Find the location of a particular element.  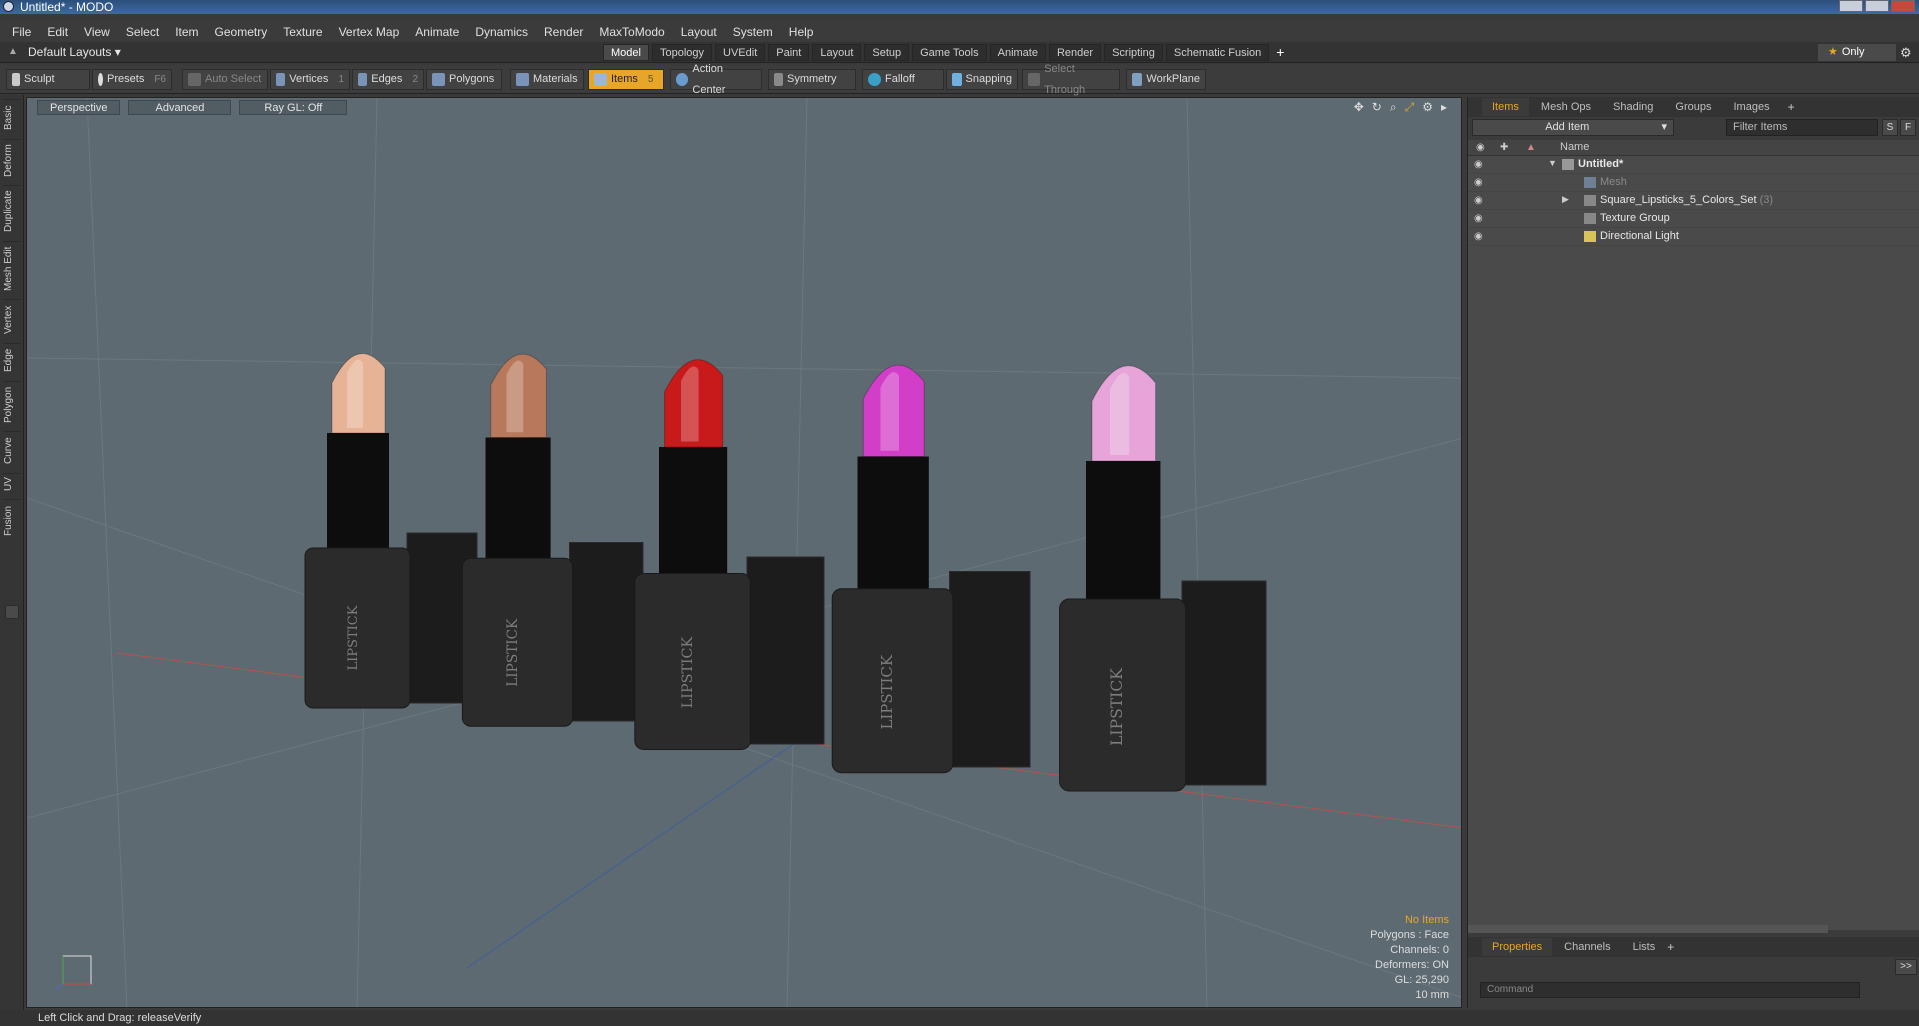

tree-row-untitled: ◉ ▼ Untitled* is located at coordinates (1693, 165).